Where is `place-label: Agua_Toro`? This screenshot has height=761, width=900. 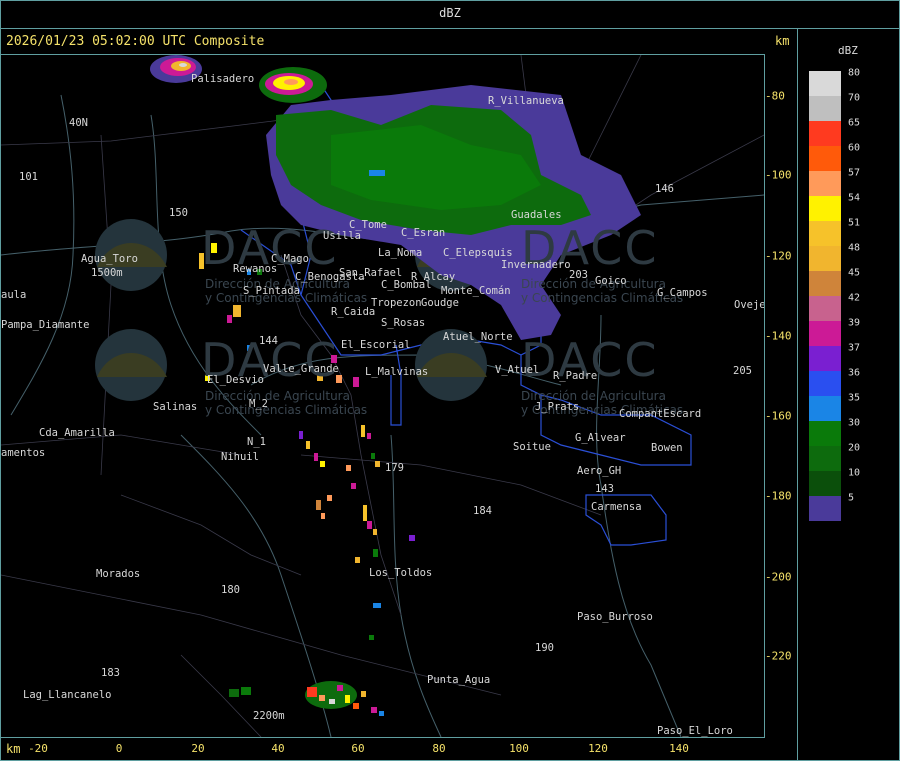
place-label: Agua_Toro is located at coordinates (109, 259).